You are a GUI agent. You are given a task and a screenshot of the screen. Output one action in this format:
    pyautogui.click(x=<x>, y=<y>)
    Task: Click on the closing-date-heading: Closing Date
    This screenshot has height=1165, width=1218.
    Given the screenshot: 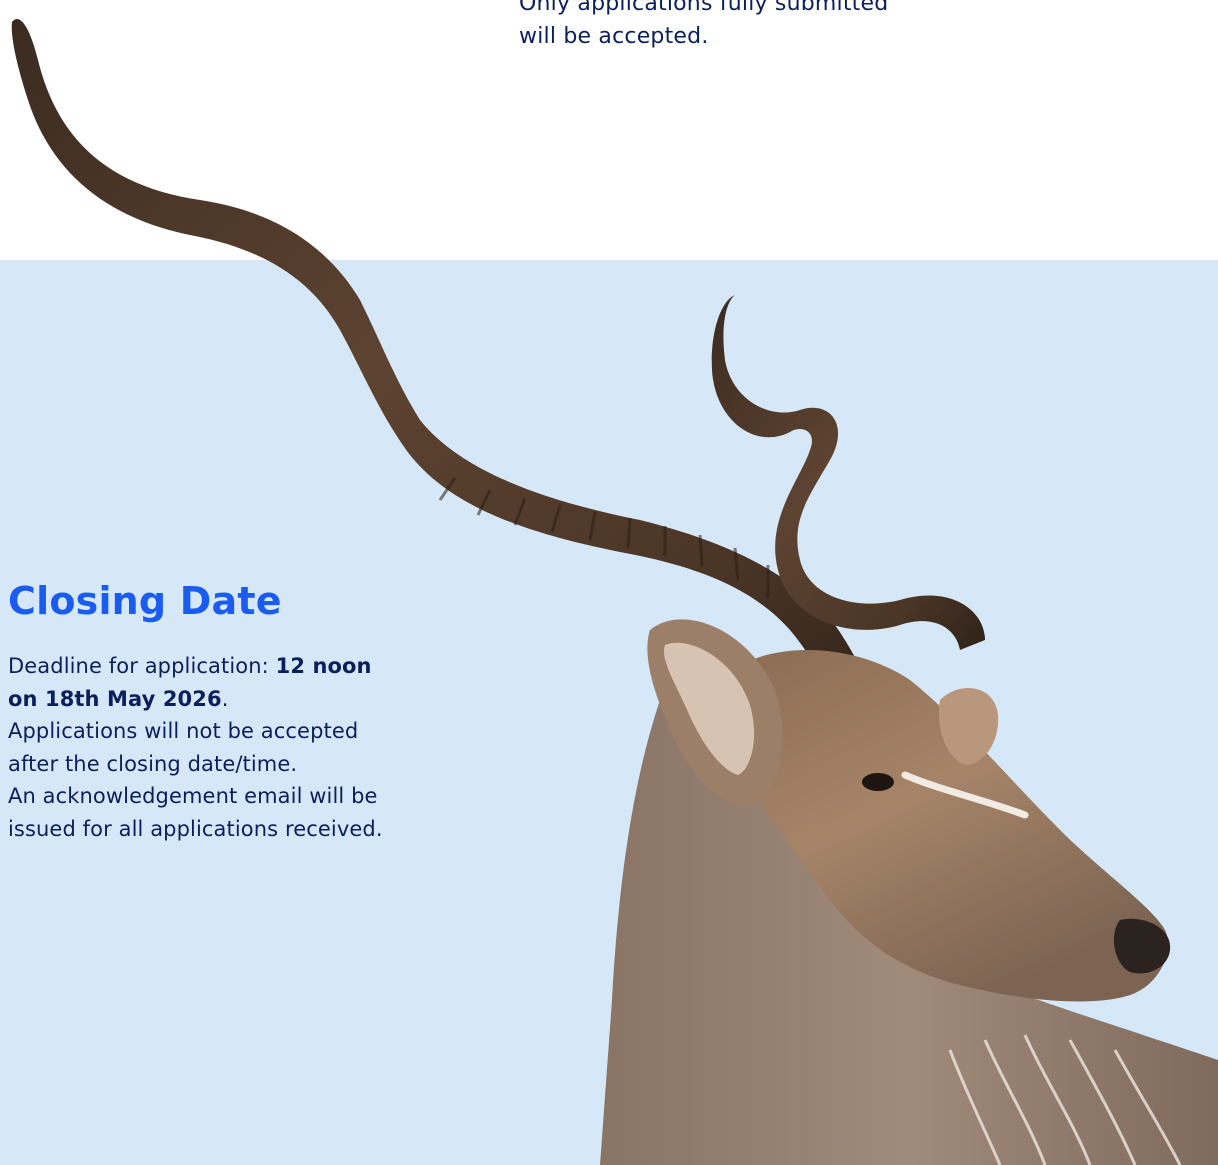 What is the action you would take?
    pyautogui.click(x=145, y=601)
    